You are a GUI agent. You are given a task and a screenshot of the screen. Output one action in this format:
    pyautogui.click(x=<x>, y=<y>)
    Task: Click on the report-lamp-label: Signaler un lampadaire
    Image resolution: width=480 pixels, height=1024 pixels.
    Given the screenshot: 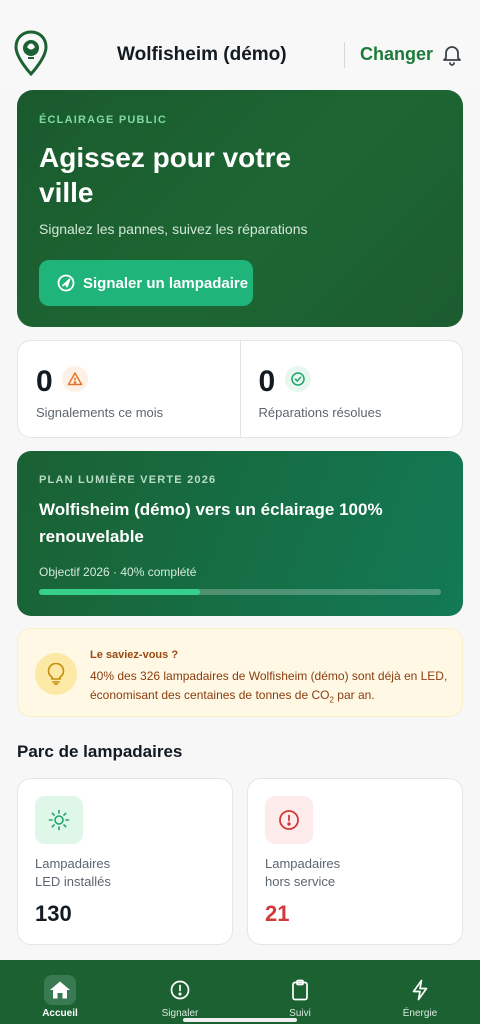 What is the action you would take?
    pyautogui.click(x=166, y=283)
    